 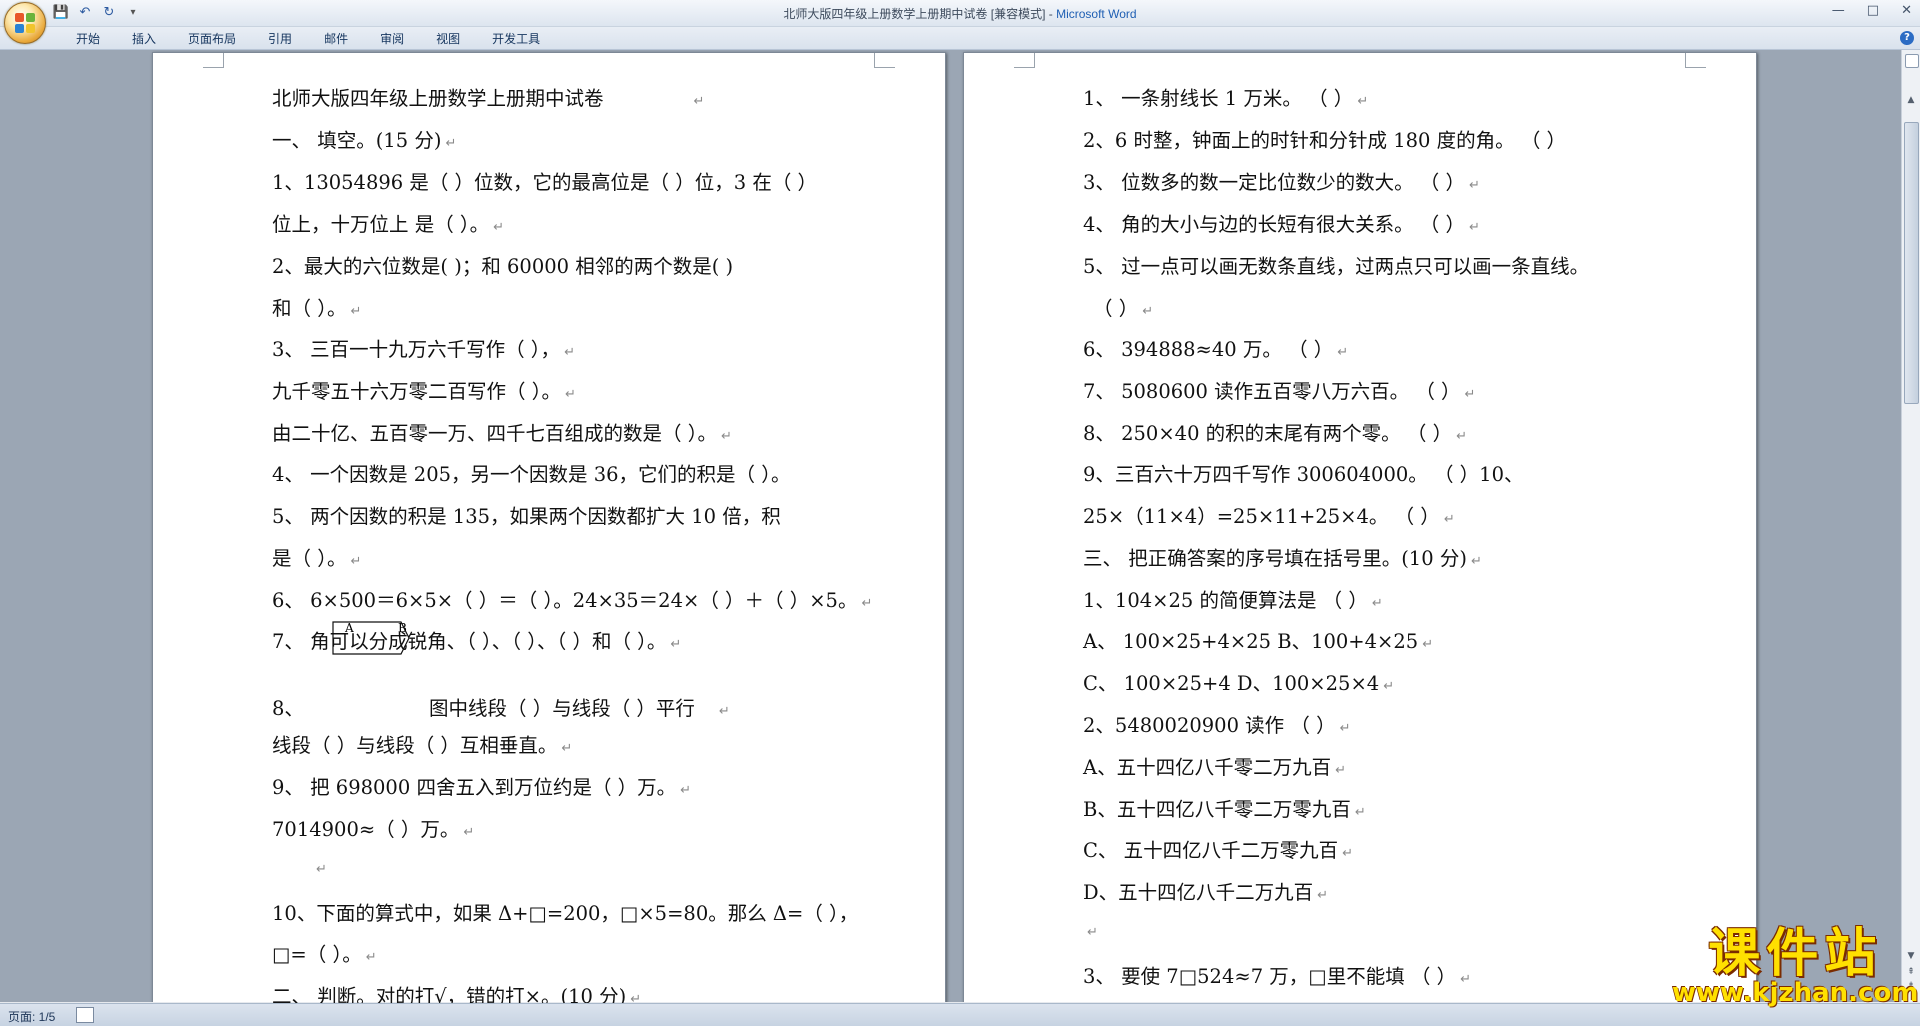 What do you see at coordinates (317, 308) in the screenshot?
I see `question-line: 和（ ）。 ↵` at bounding box center [317, 308].